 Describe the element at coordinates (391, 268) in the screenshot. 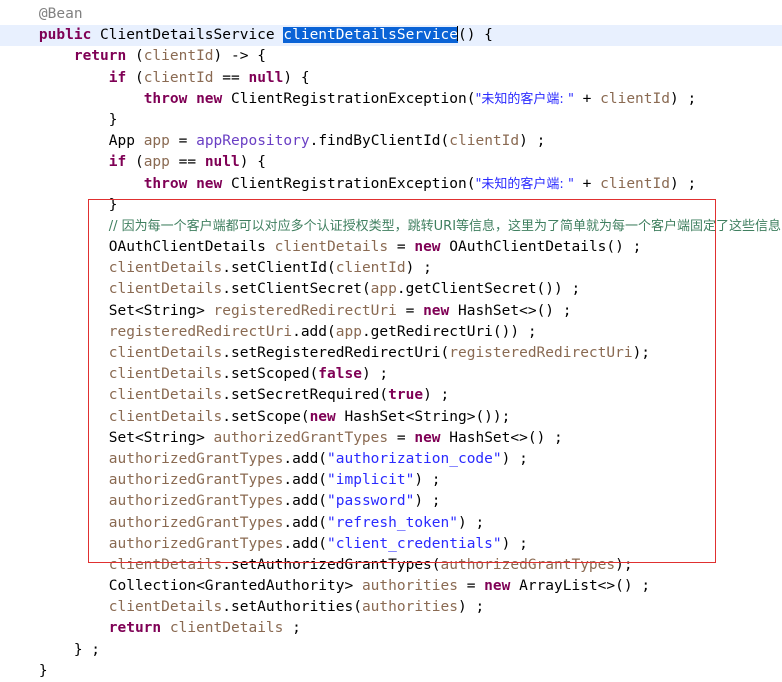

I see `code-line: clientDetails.setClientId(clientId) ;` at that location.